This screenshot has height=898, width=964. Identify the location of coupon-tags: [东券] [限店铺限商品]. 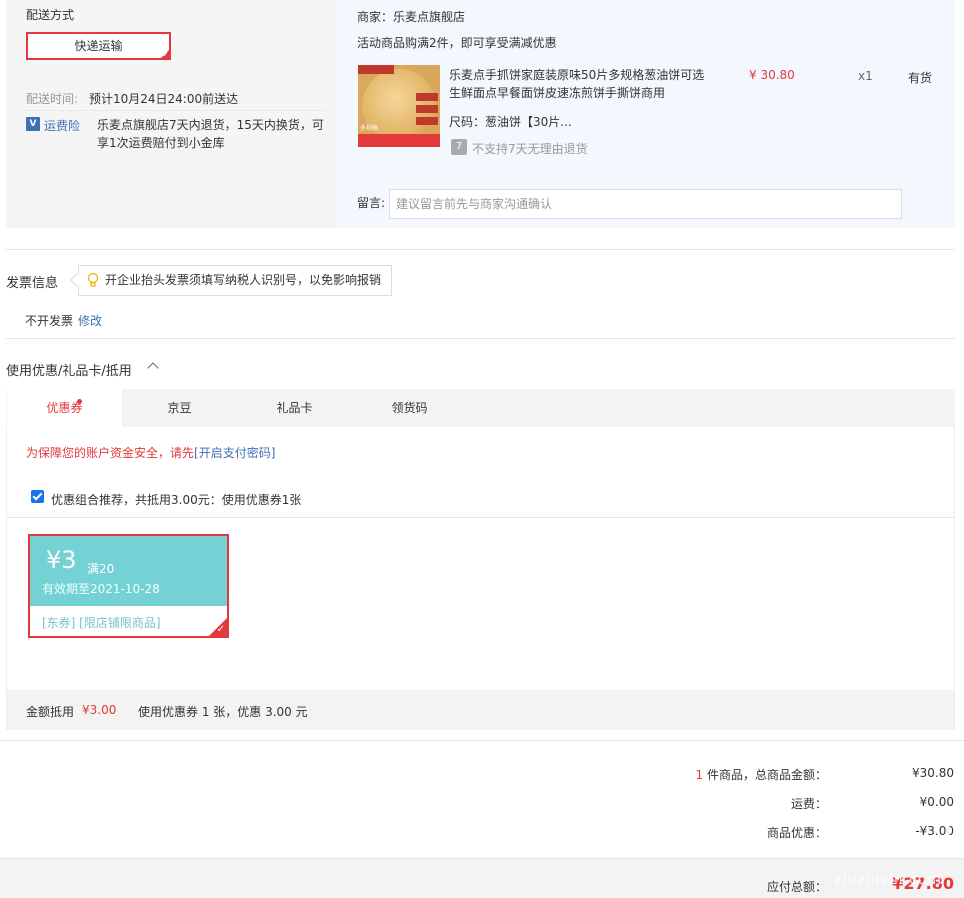
(101, 623).